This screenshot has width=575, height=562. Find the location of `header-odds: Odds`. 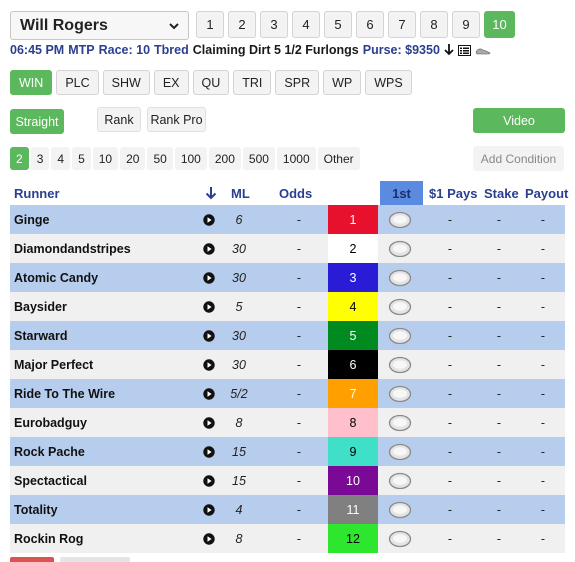

header-odds: Odds is located at coordinates (295, 193).